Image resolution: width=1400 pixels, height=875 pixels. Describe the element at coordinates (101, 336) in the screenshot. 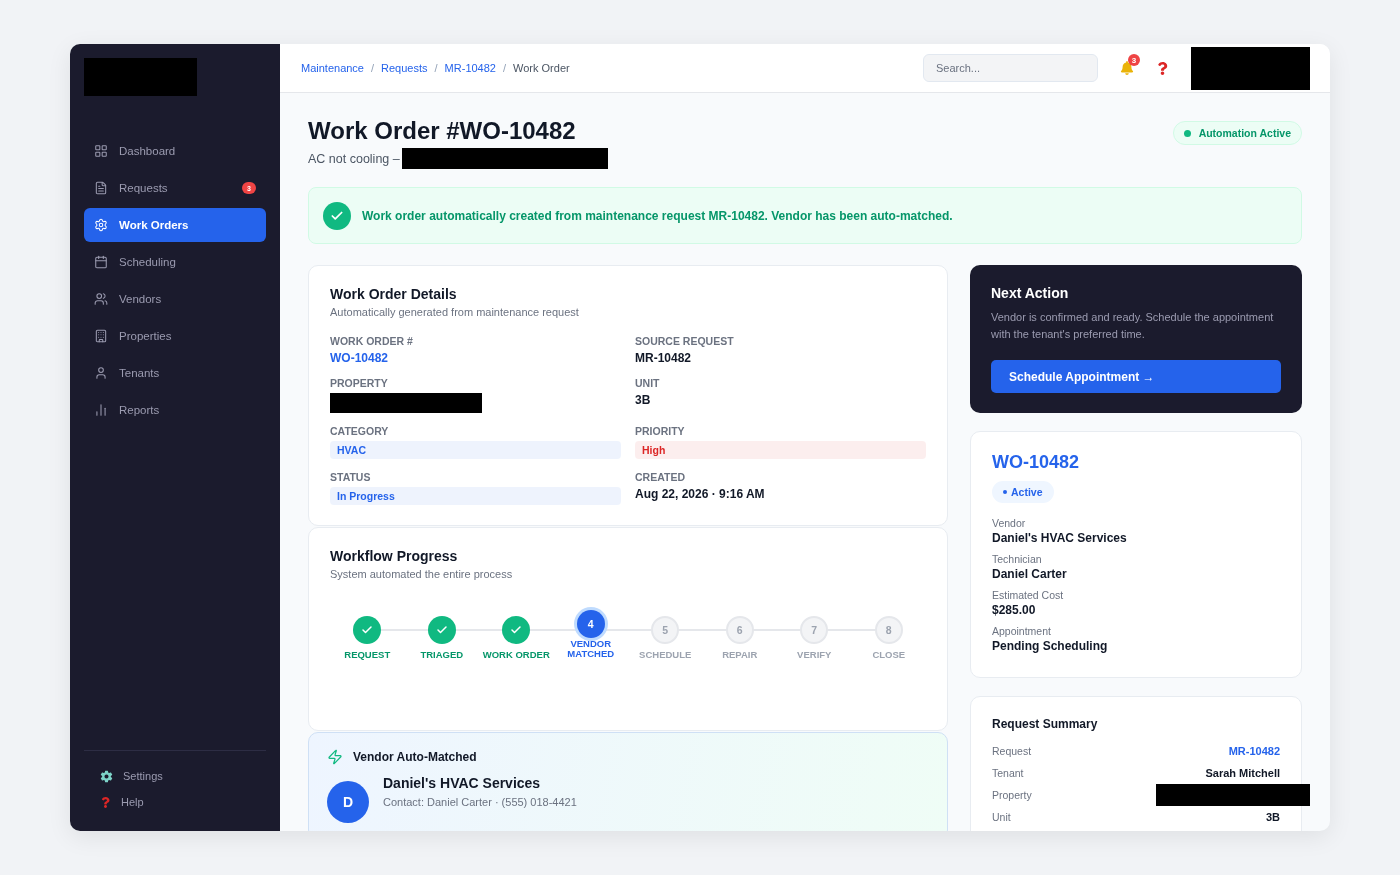

I see `building-icon` at that location.